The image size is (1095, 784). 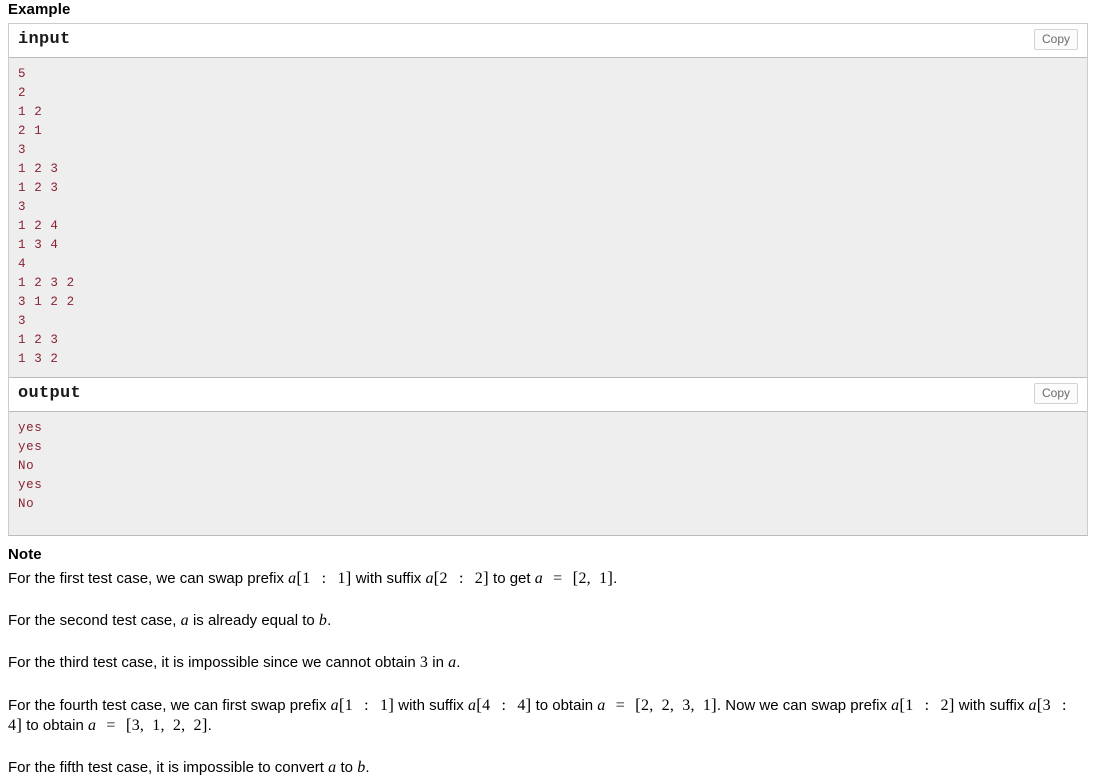 I want to click on code-line: 5, so click(x=22, y=74).